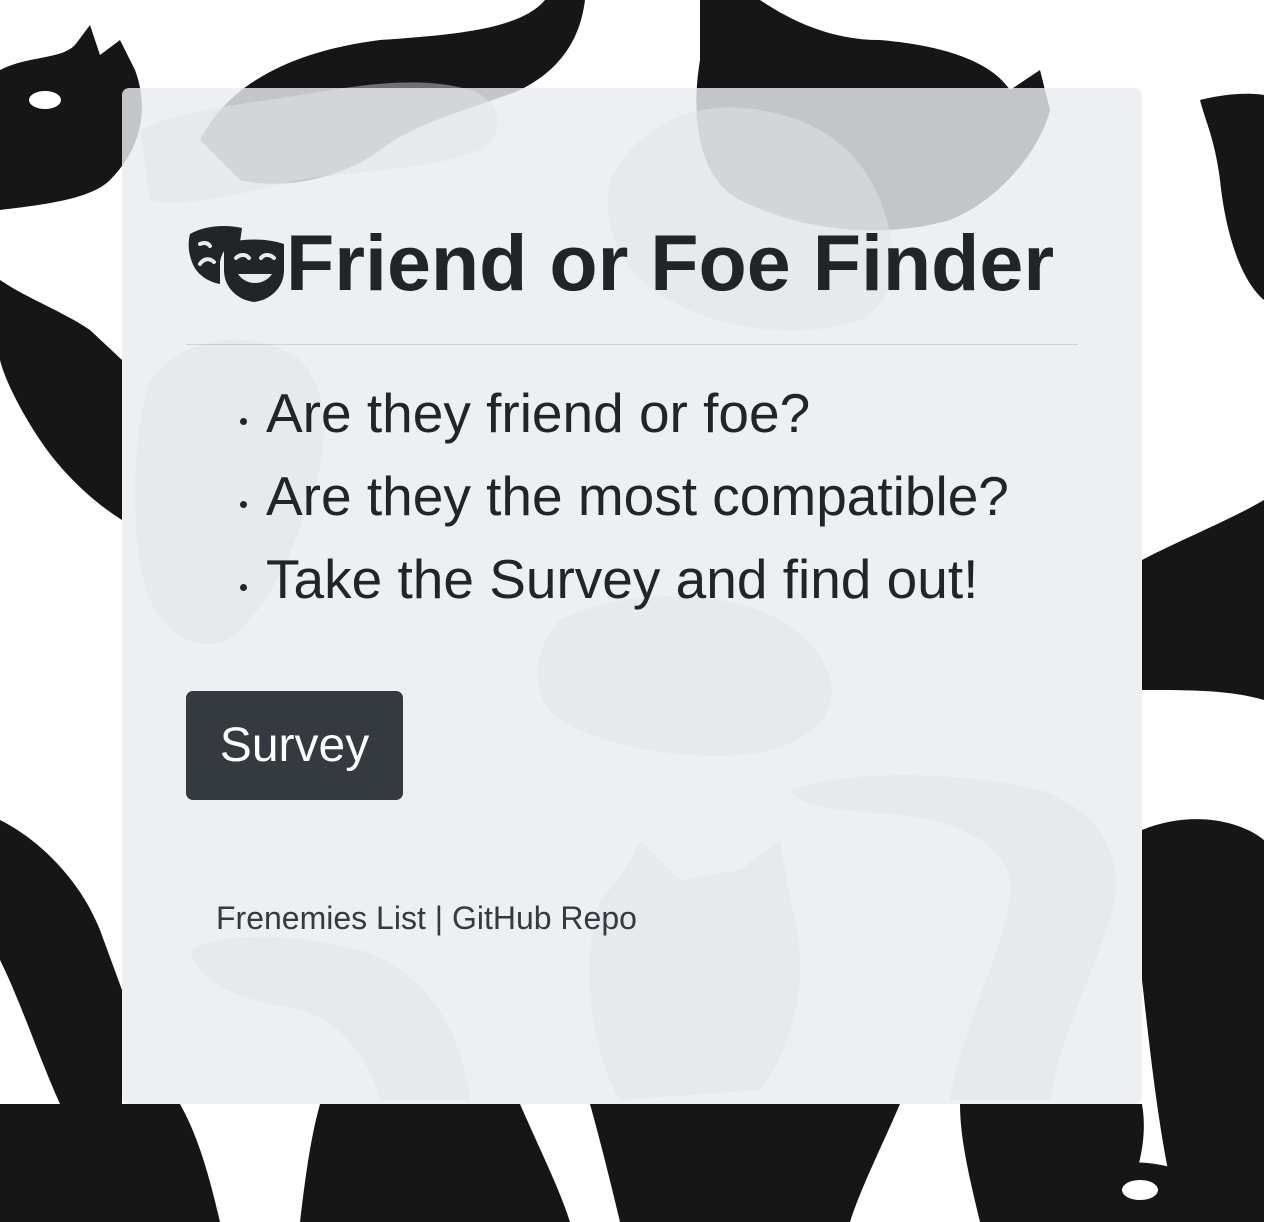 This screenshot has width=1264, height=1222. Describe the element at coordinates (624, 496) in the screenshot. I see `list-item: Are they the most compatible?` at that location.